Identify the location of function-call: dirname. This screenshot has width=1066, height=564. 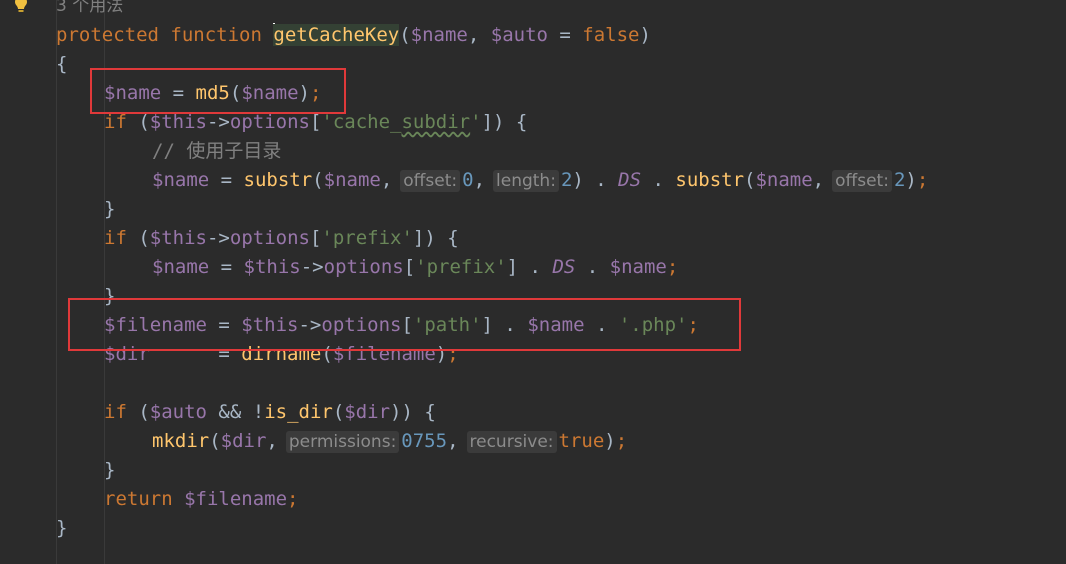
(281, 354).